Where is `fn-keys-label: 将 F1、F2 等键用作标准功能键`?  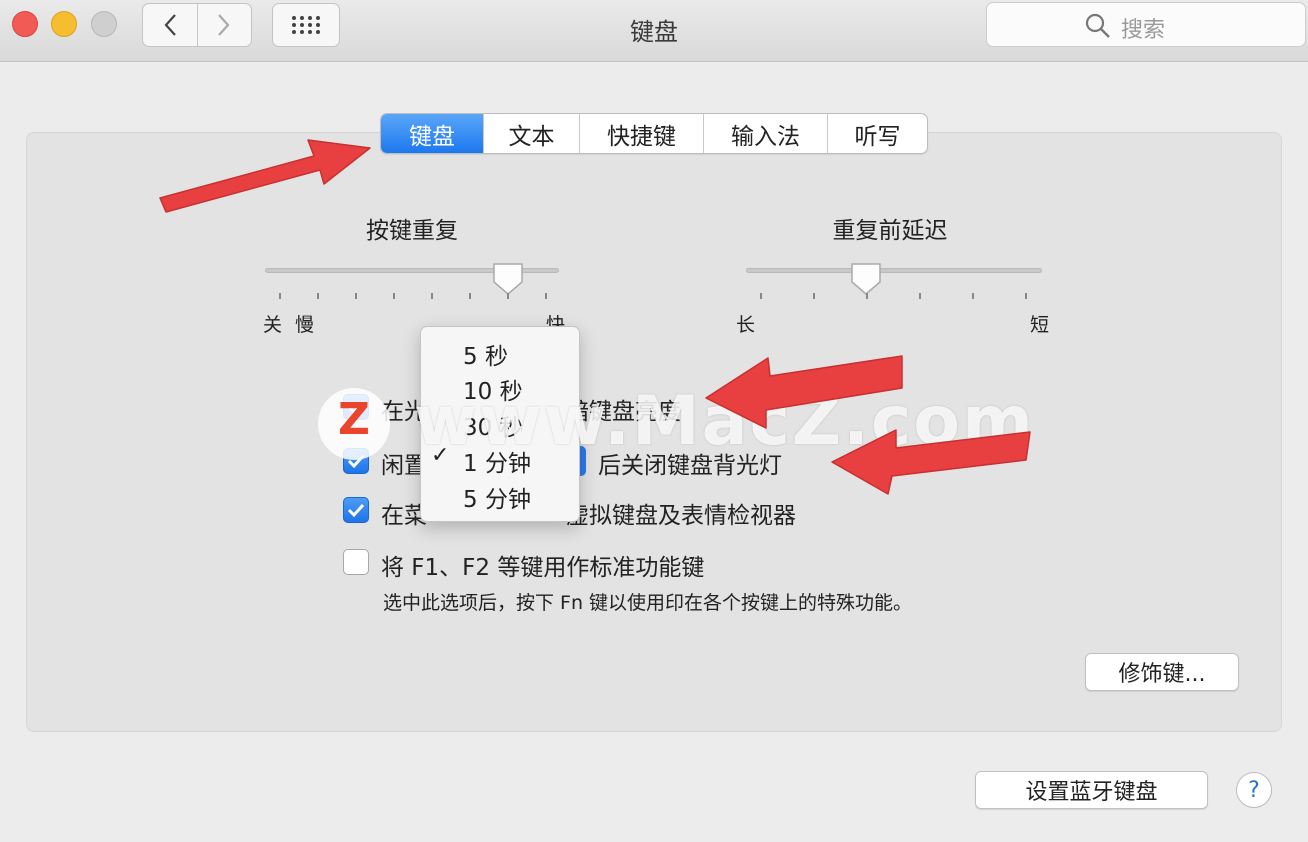 fn-keys-label: 将 F1、F2 等键用作标准功能键 is located at coordinates (543, 568).